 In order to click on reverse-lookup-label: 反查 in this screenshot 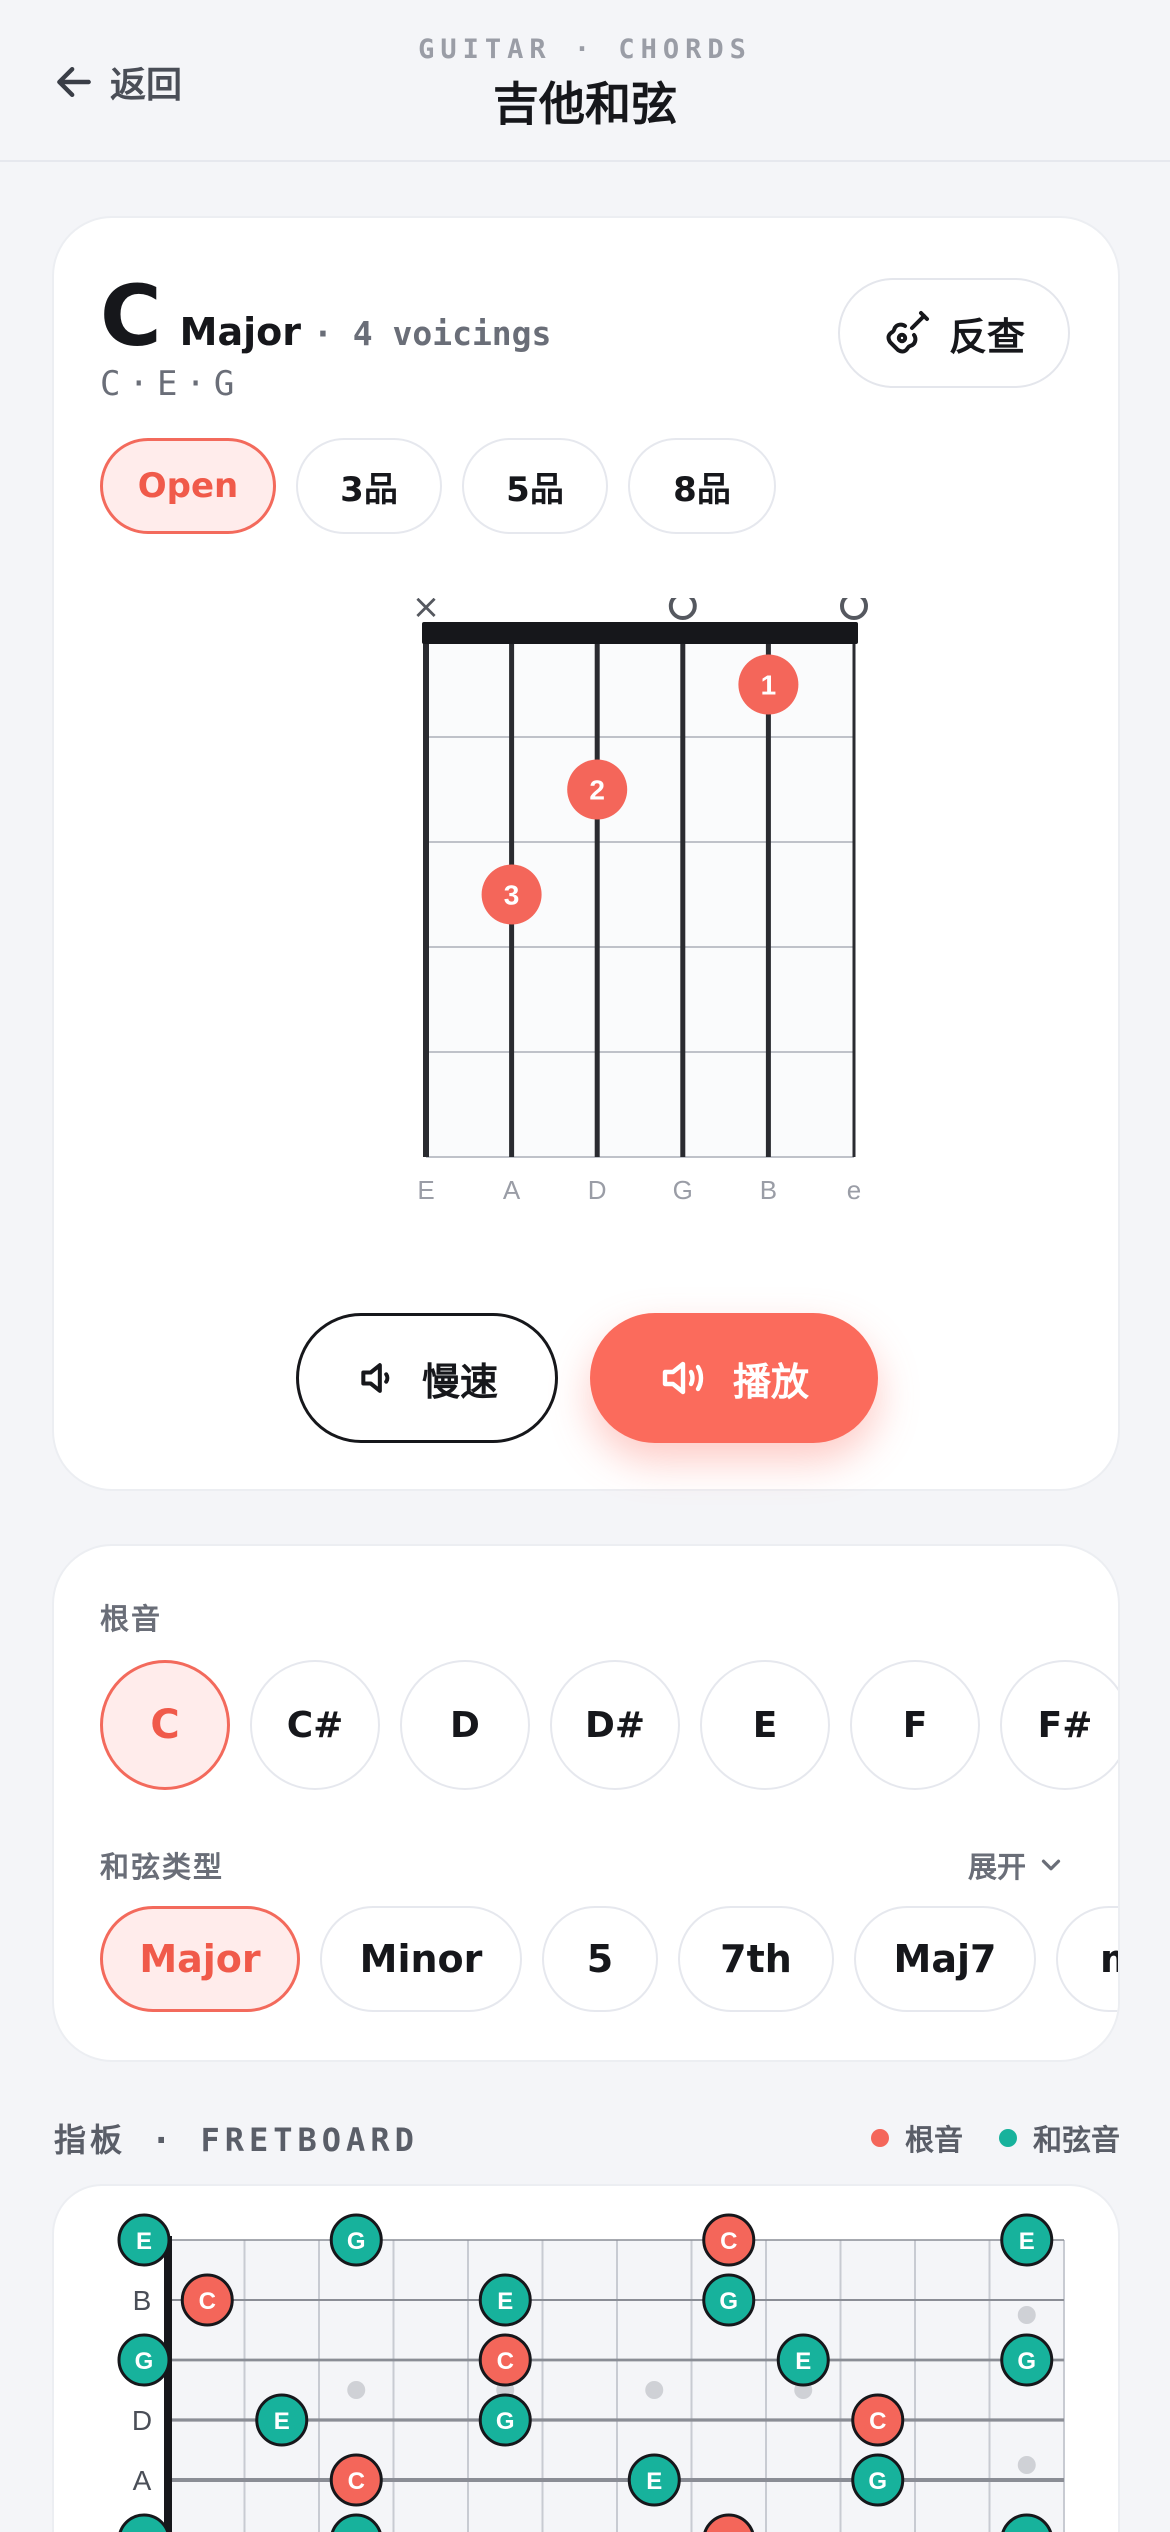, I will do `click(986, 336)`.